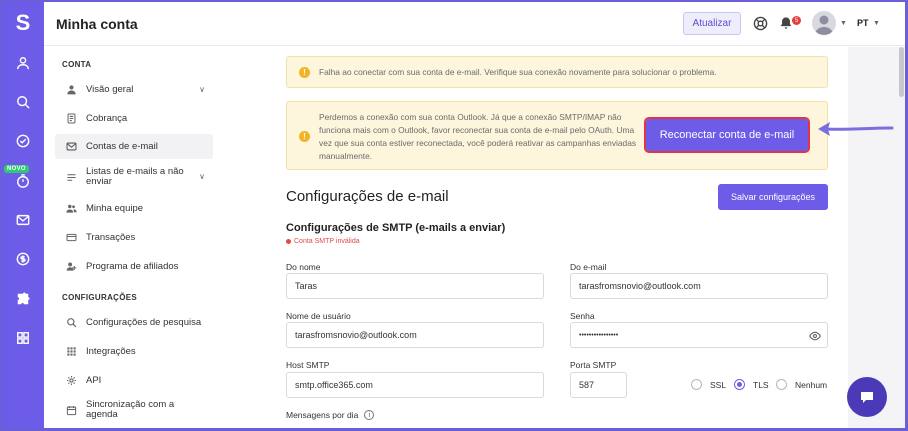 The width and height of the screenshot is (908, 431). Describe the element at coordinates (415, 335) in the screenshot. I see `username-input: tarasfromsnovio@outlook.com` at that location.